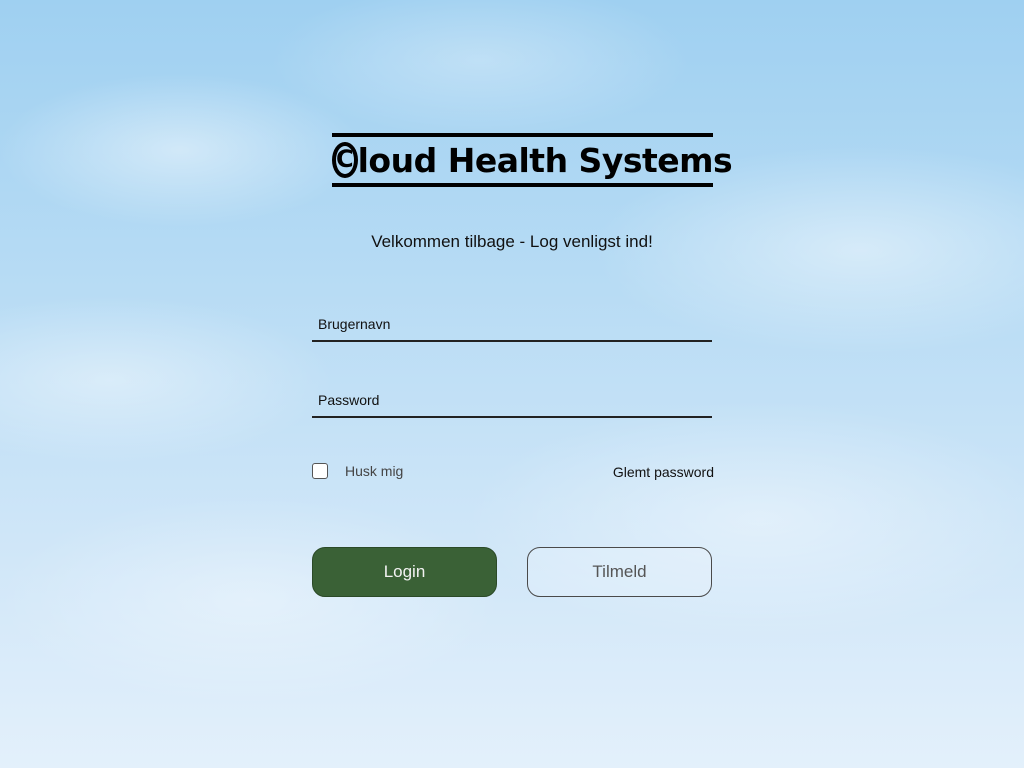  I want to click on app-logo: C loud Health Systems, so click(532, 160).